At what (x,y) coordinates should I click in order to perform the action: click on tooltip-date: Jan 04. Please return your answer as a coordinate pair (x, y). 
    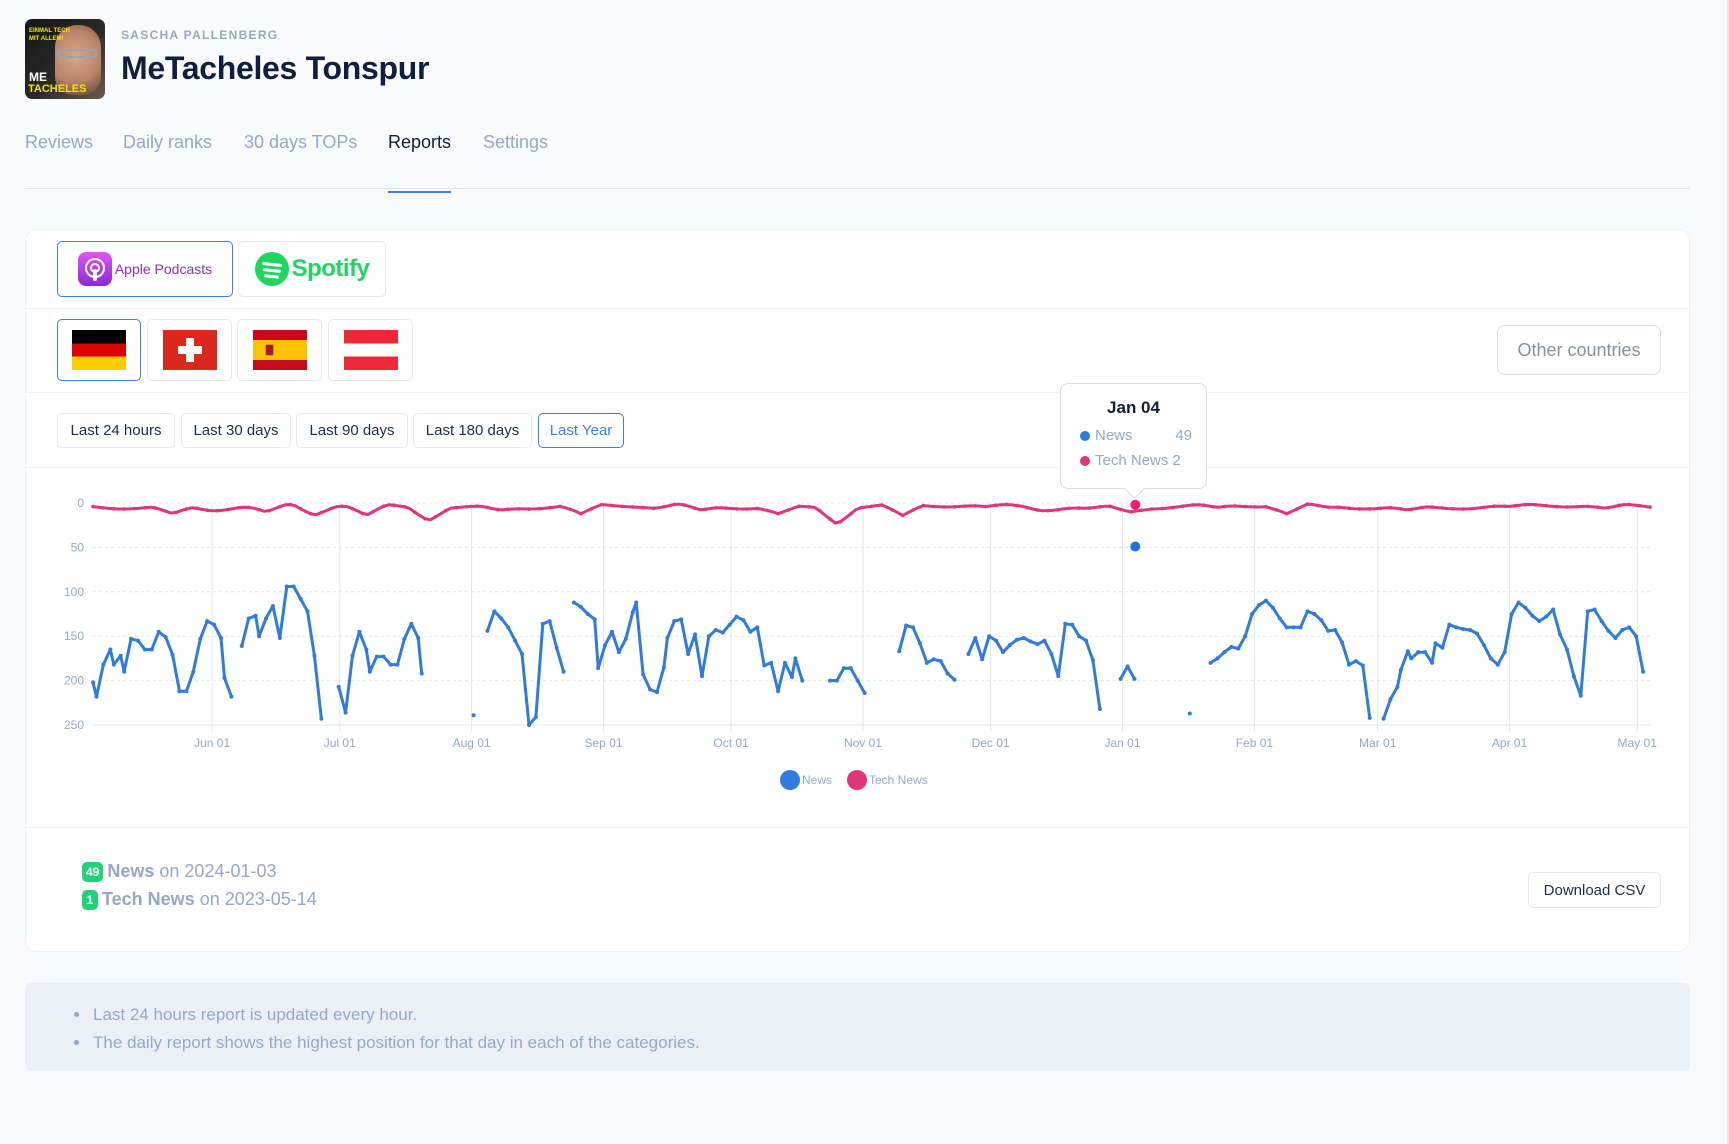
    Looking at the image, I should click on (1133, 407).